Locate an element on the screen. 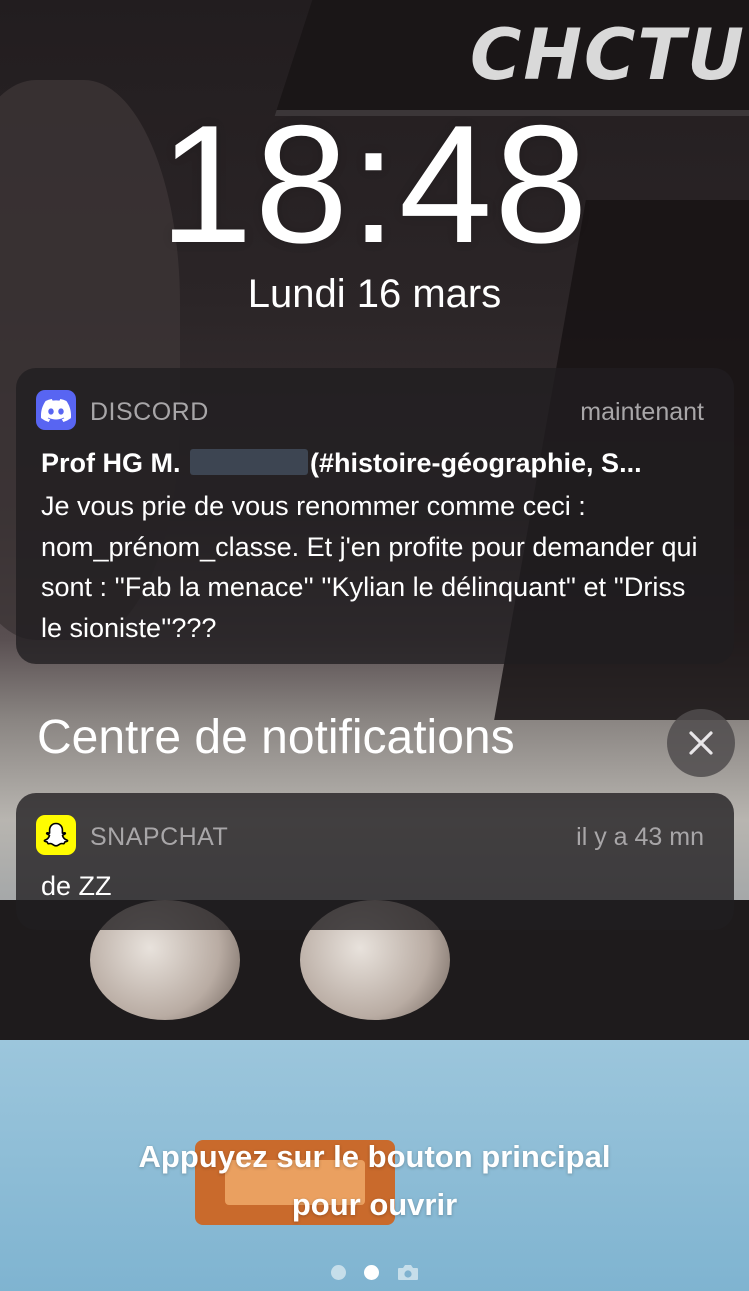 The height and width of the screenshot is (1291, 749). lockscreen-clock: 18:48 is located at coordinates (374, 184).